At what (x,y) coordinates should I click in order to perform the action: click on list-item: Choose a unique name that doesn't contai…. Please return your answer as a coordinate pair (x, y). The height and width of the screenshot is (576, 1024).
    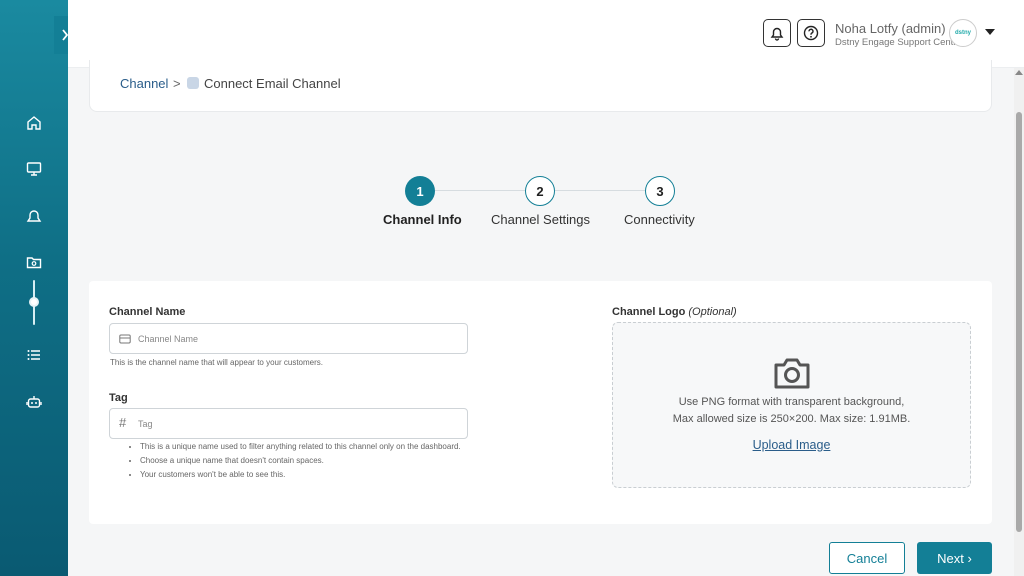
    Looking at the image, I should click on (310, 460).